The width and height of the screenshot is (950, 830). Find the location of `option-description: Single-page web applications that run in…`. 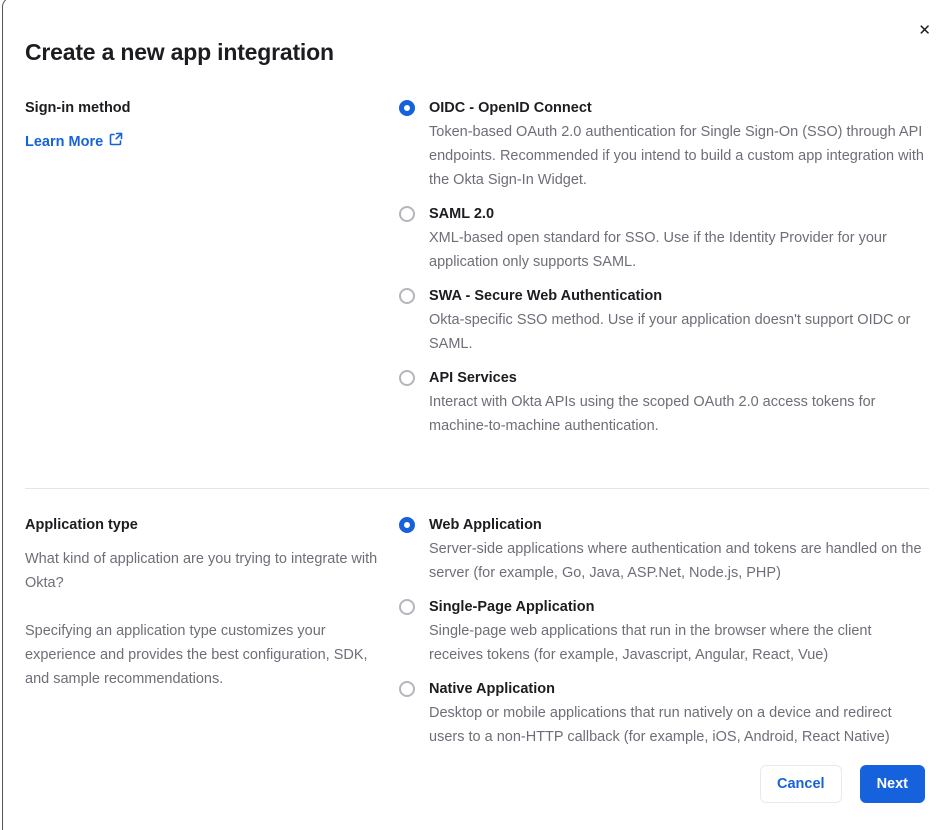

option-description: Single-page web applications that run in… is located at coordinates (650, 643).